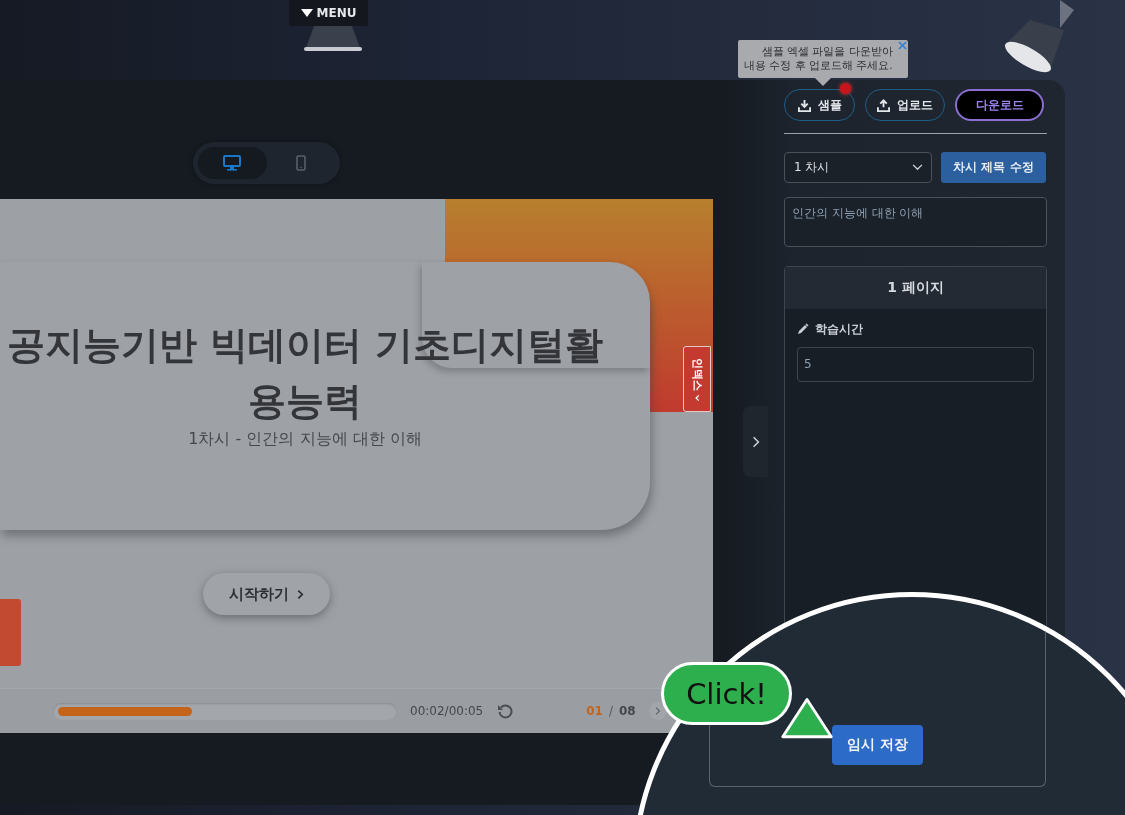  I want to click on total-pages: 08, so click(627, 711).